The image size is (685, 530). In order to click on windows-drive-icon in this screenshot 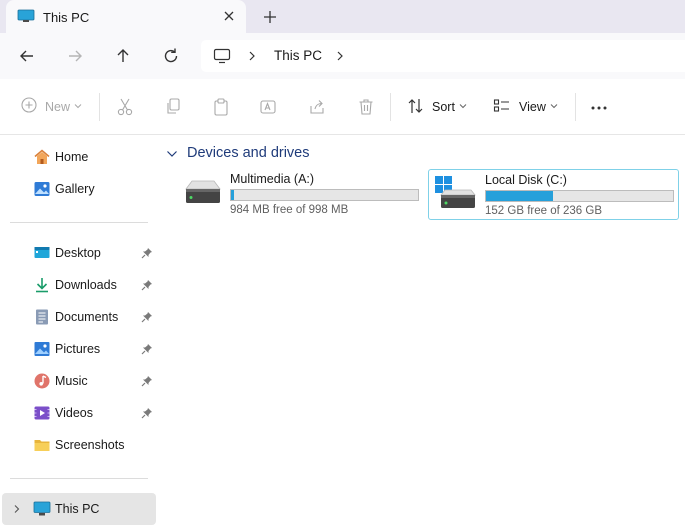, I will do `click(455, 192)`.